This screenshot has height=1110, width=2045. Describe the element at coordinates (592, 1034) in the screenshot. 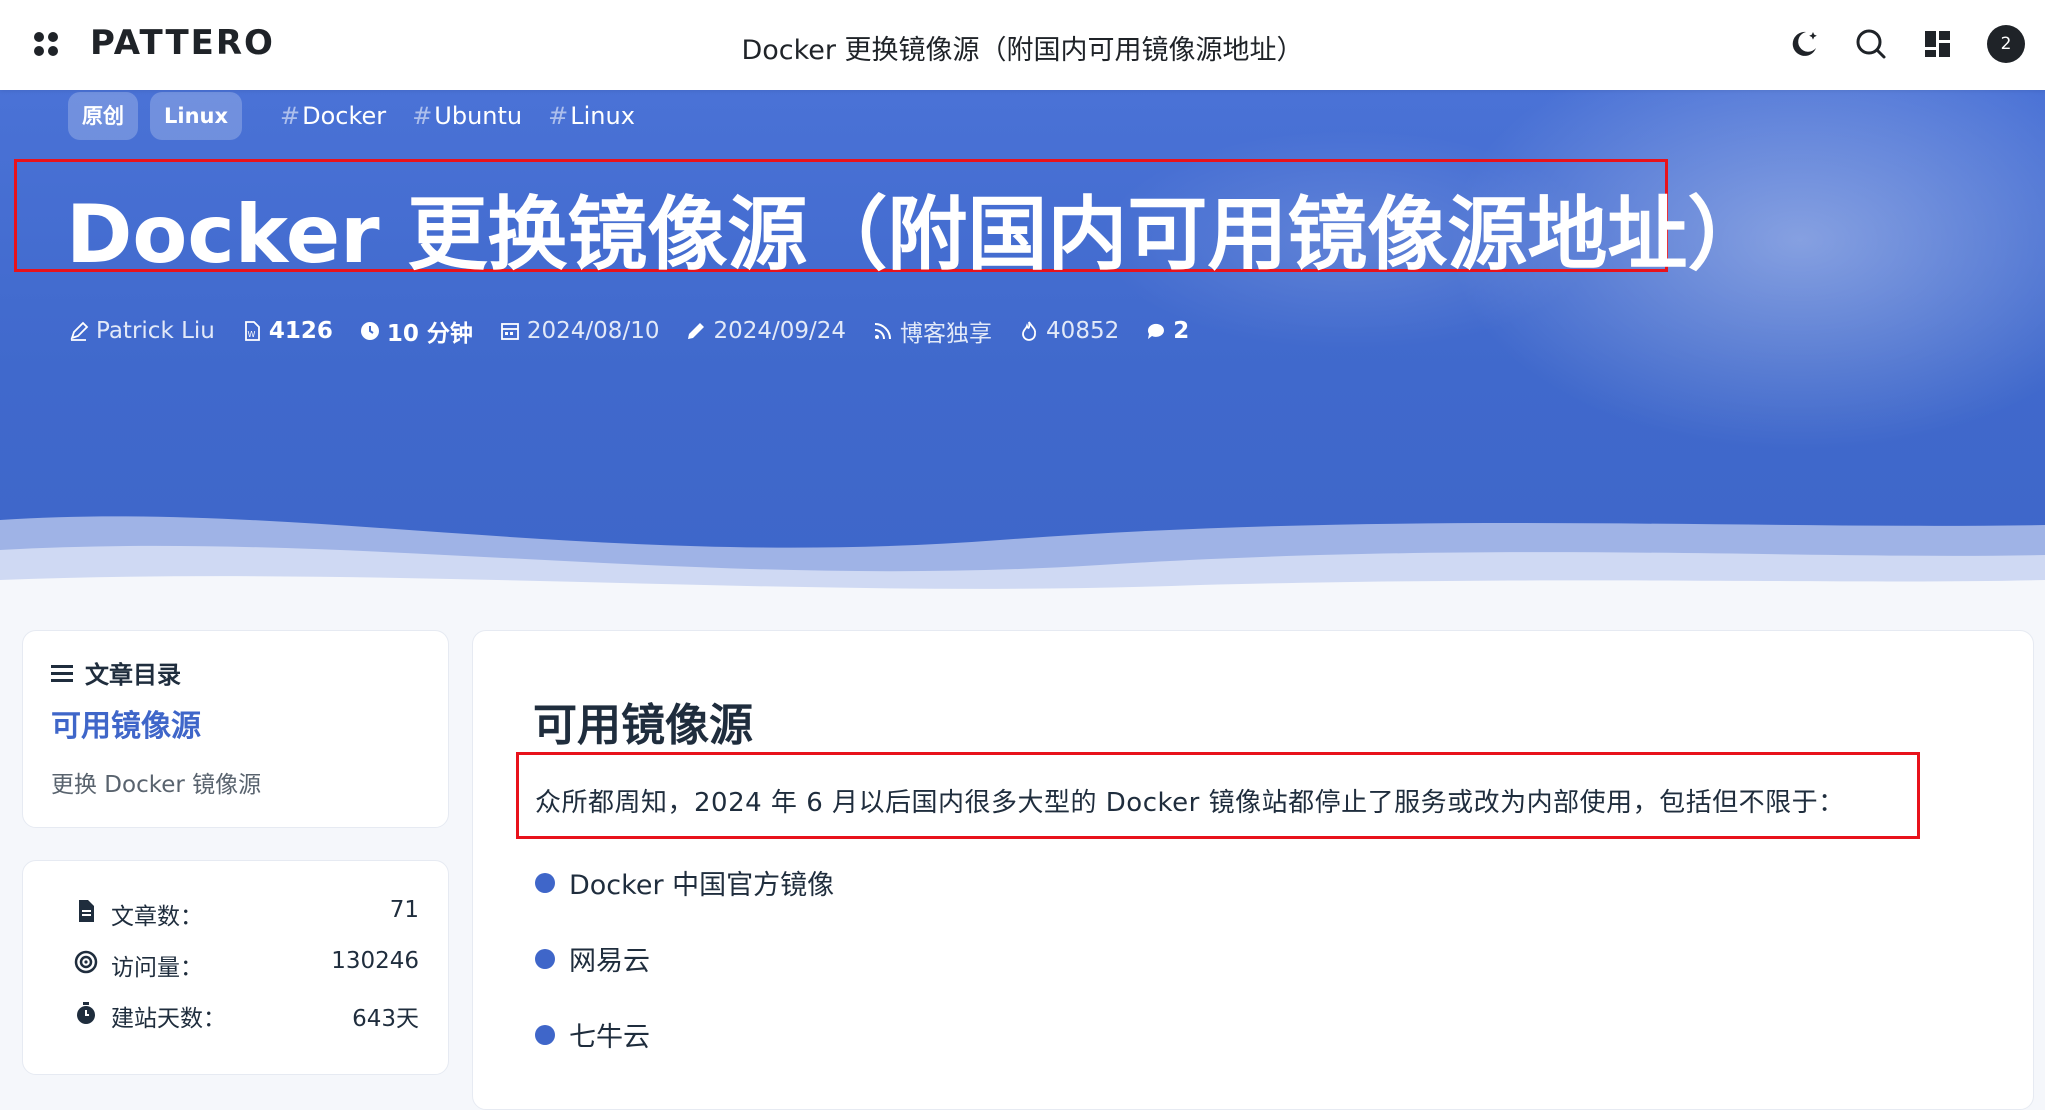

I see `list-item: 七牛云` at that location.